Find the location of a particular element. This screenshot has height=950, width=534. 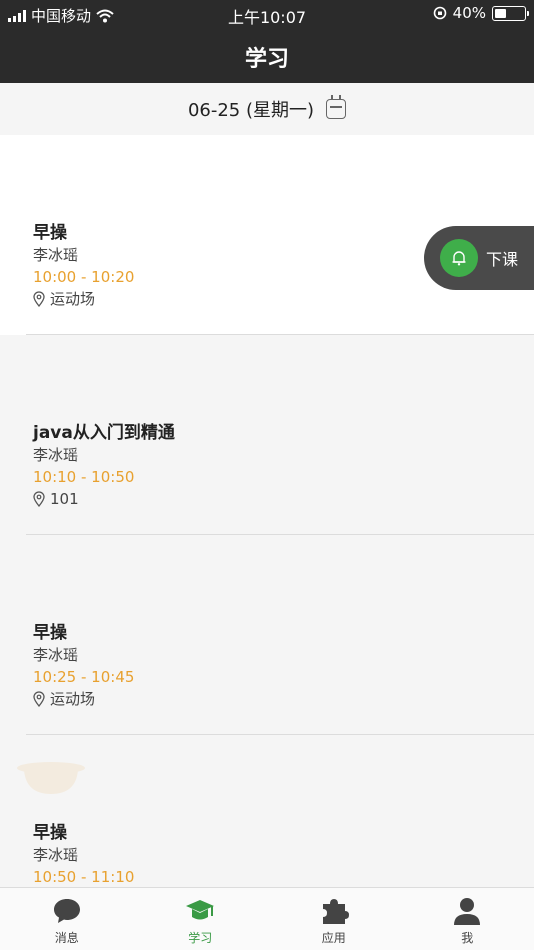

date-selector: 06-25 (星期一) is located at coordinates (267, 109).